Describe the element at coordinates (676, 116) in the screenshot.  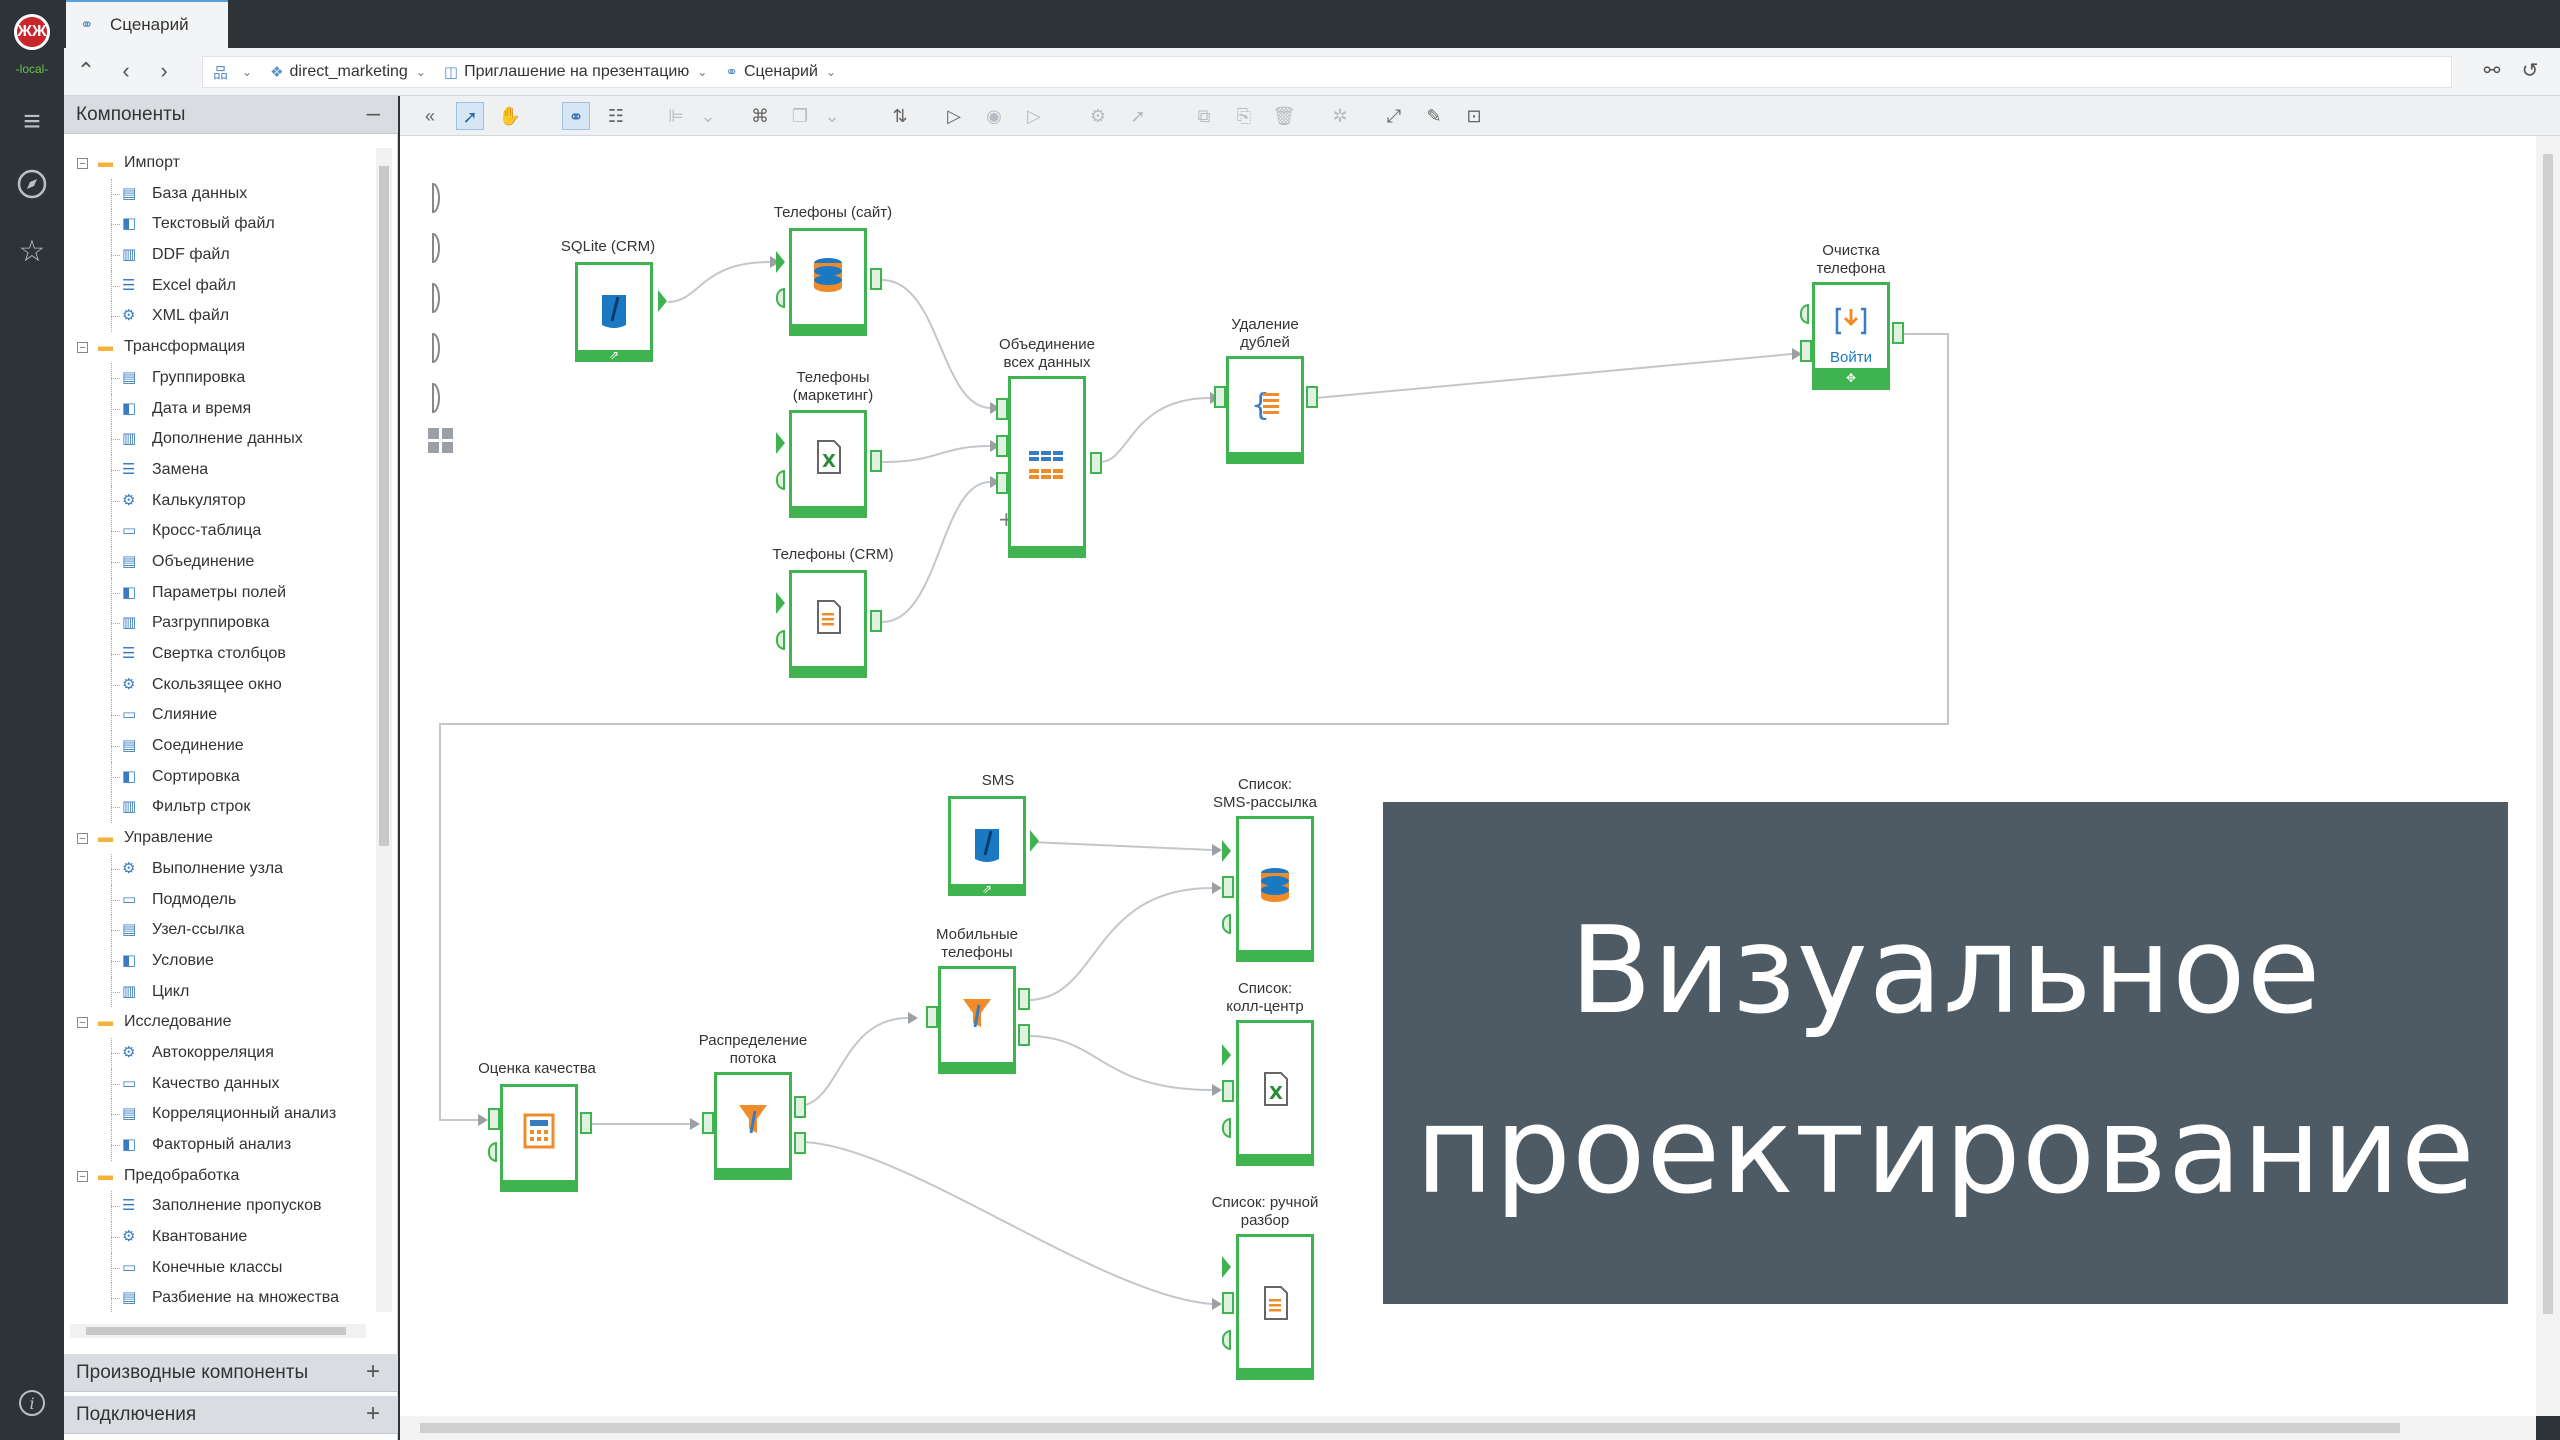
I see `align-icon: ⊫` at that location.